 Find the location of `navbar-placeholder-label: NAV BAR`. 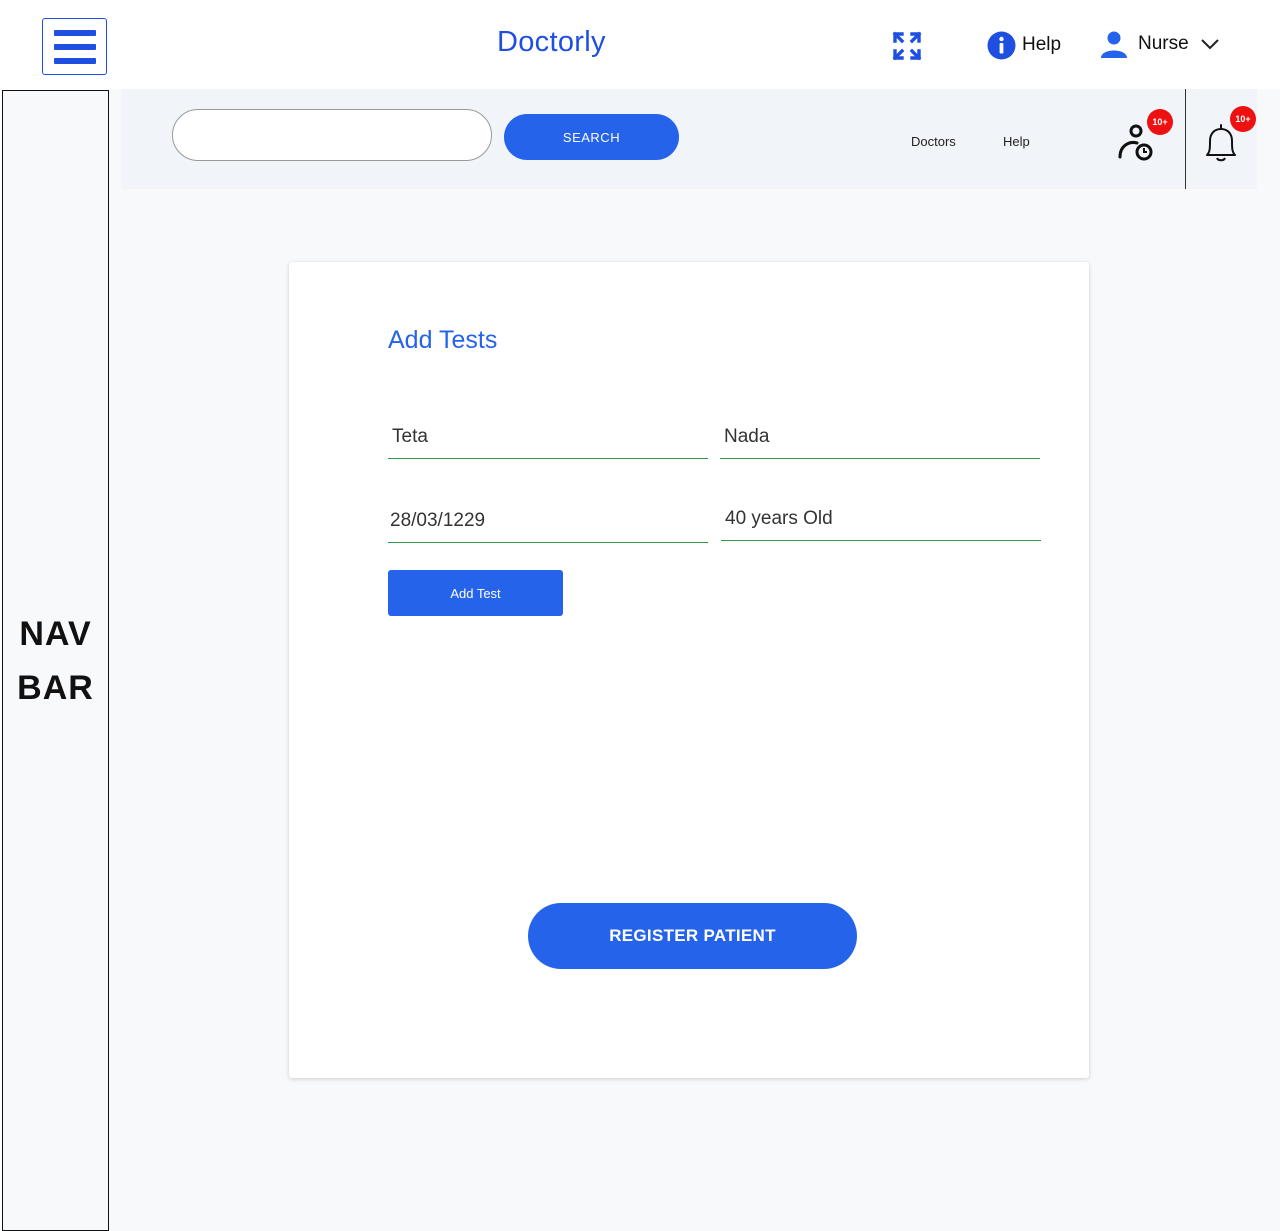

navbar-placeholder-label: NAV BAR is located at coordinates (55, 660).